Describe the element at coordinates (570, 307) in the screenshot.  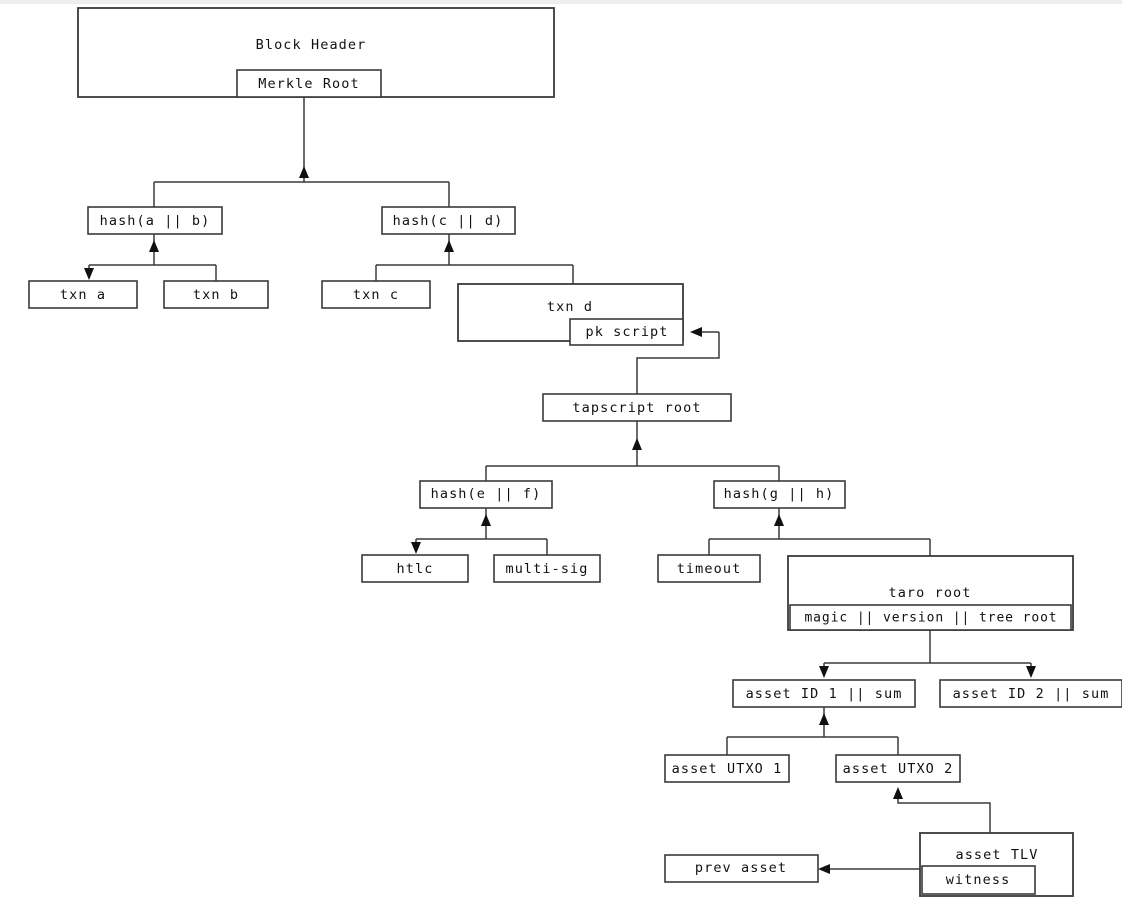
I see `node-txn-d-label: txn d` at that location.